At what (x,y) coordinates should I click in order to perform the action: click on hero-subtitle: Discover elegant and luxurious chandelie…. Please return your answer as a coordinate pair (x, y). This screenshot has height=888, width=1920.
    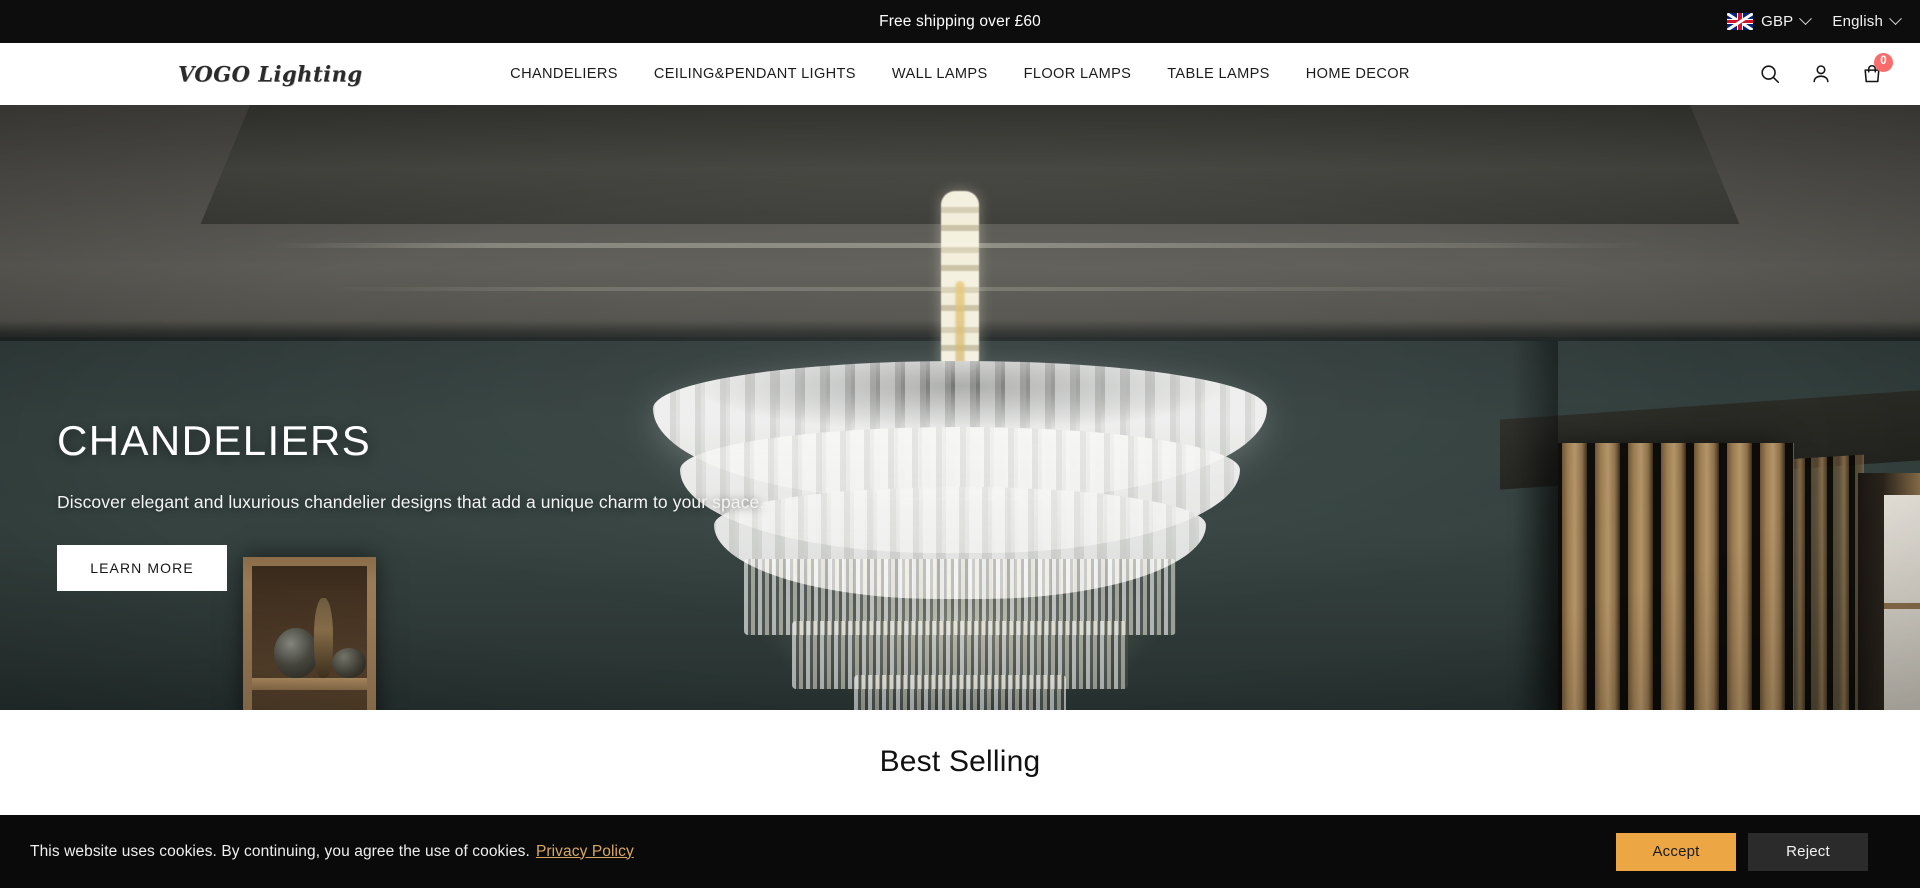
    Looking at the image, I should click on (411, 502).